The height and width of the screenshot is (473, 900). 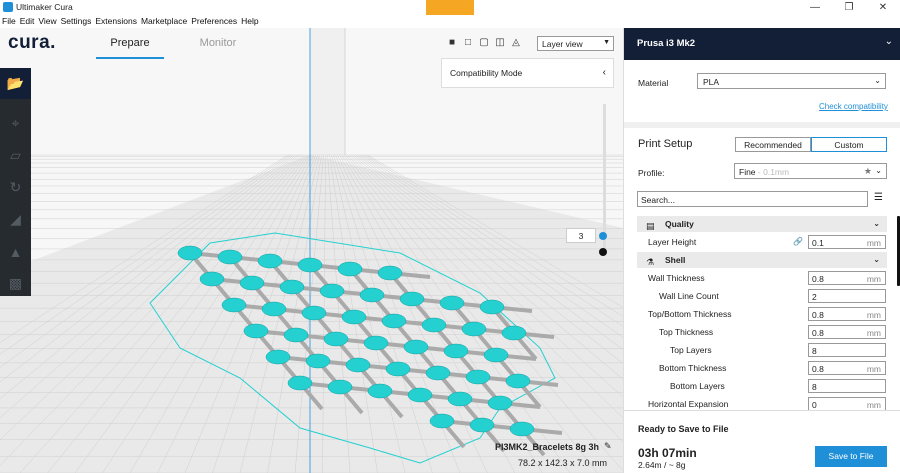 I want to click on printer-selector: Prusa i3 Mk2 ⌄, so click(x=762, y=44).